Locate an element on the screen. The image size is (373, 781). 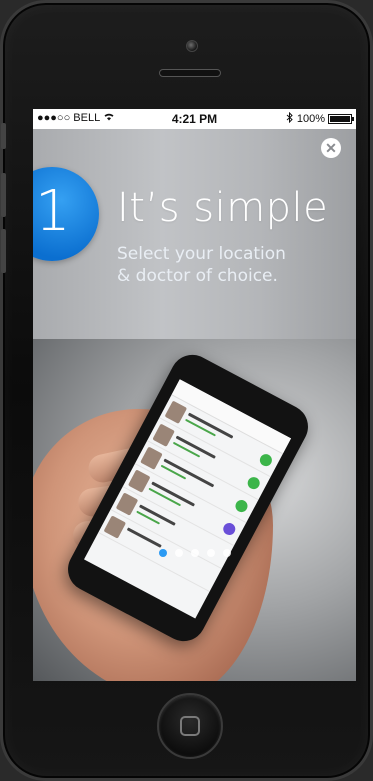
close-icon: ✕ is located at coordinates (331, 147).